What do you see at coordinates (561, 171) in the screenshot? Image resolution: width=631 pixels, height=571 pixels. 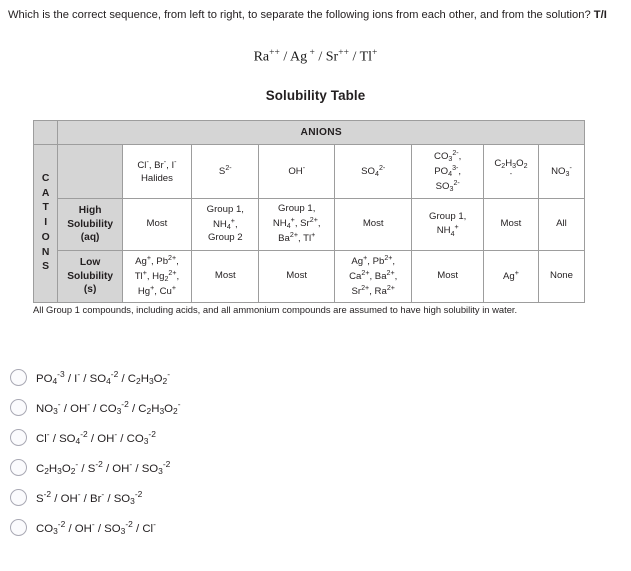 I see `column-header-nitrate: NO3-` at bounding box center [561, 171].